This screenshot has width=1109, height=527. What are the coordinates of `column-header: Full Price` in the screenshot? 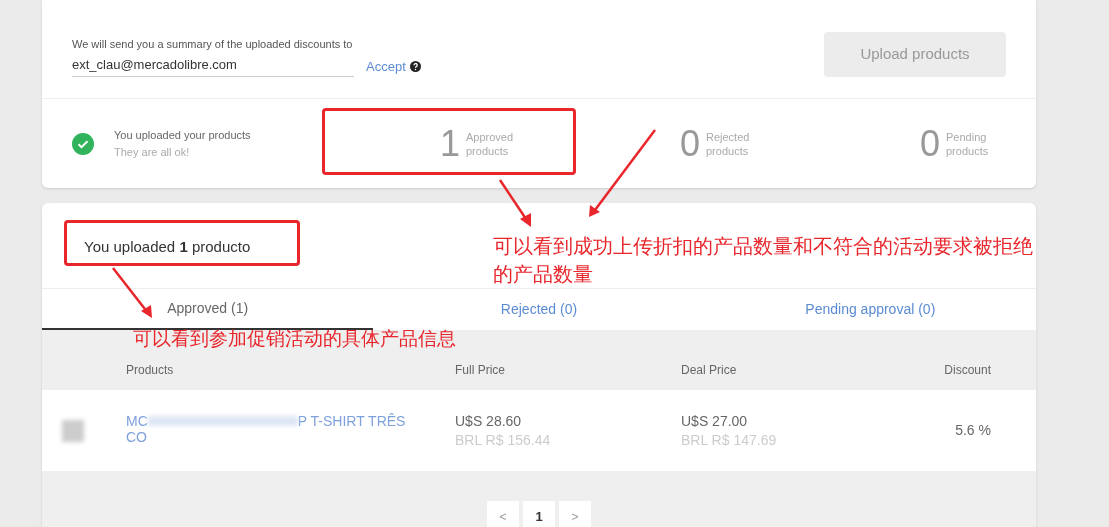 It's located at (480, 370).